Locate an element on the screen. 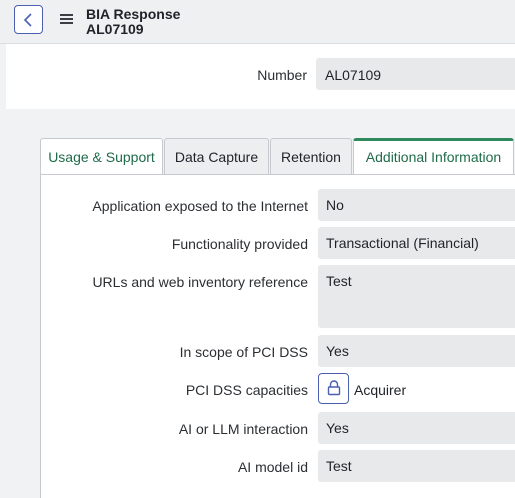 The width and height of the screenshot is (515, 498). tab-data-capture: Data Capture is located at coordinates (216, 156).